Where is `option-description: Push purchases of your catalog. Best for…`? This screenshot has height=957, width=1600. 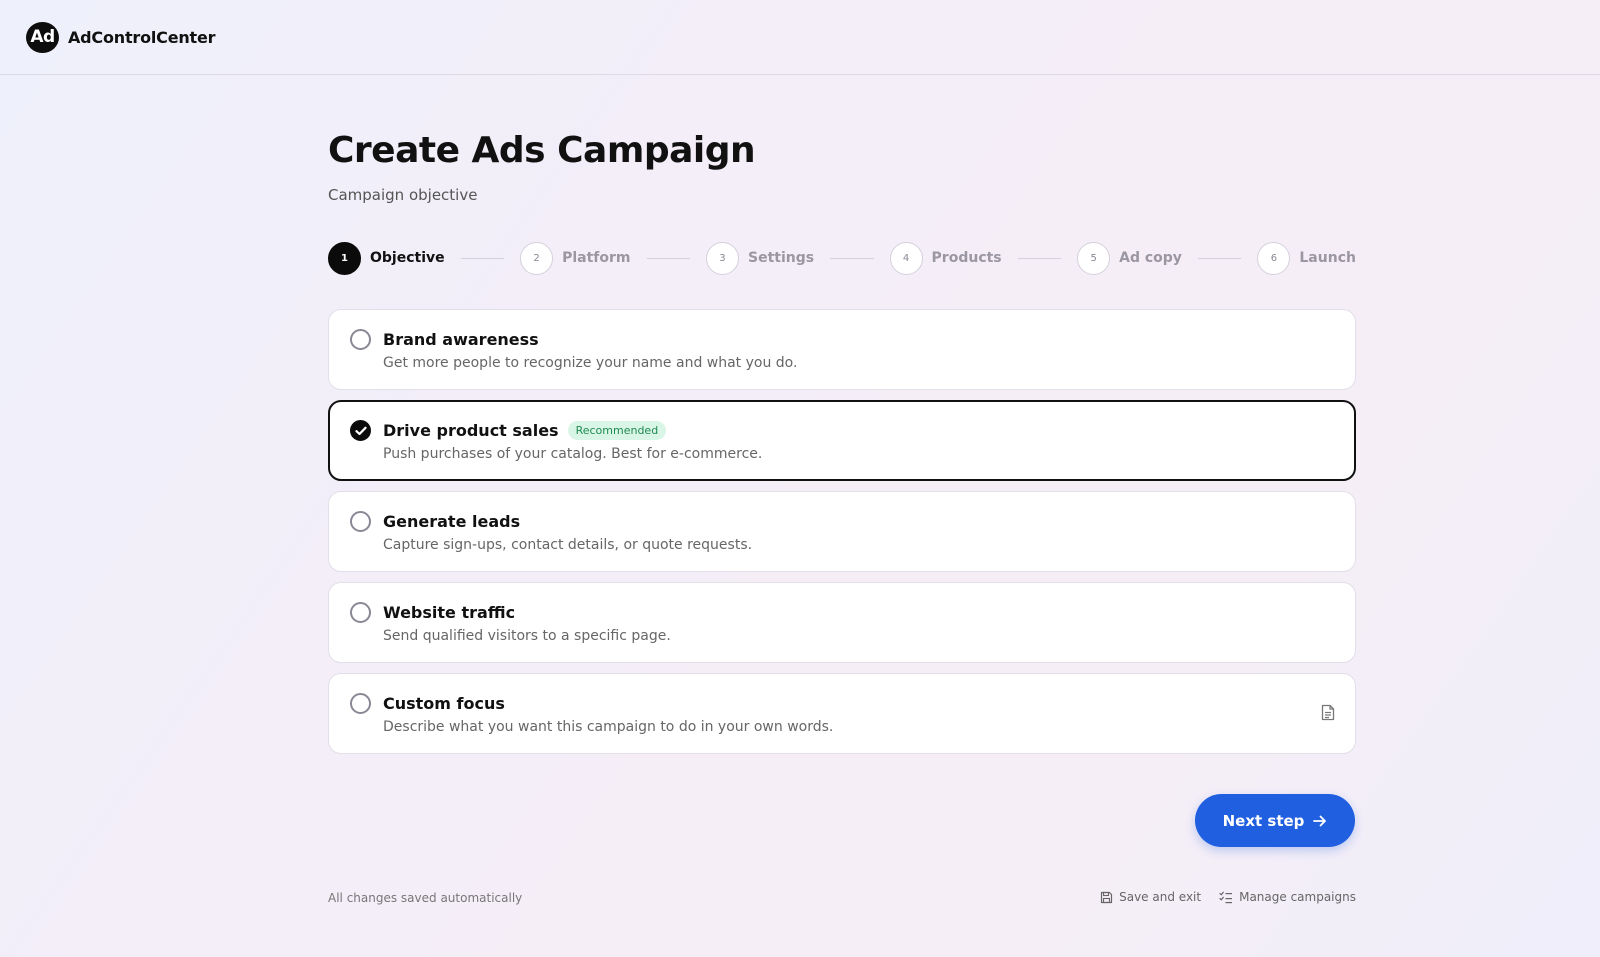 option-description: Push purchases of your catalog. Best for… is located at coordinates (573, 454).